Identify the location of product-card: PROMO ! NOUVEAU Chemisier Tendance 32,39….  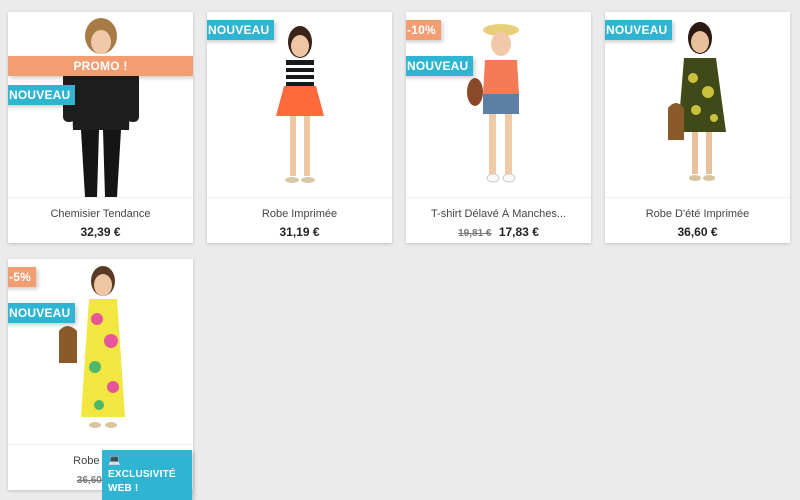
(100, 127).